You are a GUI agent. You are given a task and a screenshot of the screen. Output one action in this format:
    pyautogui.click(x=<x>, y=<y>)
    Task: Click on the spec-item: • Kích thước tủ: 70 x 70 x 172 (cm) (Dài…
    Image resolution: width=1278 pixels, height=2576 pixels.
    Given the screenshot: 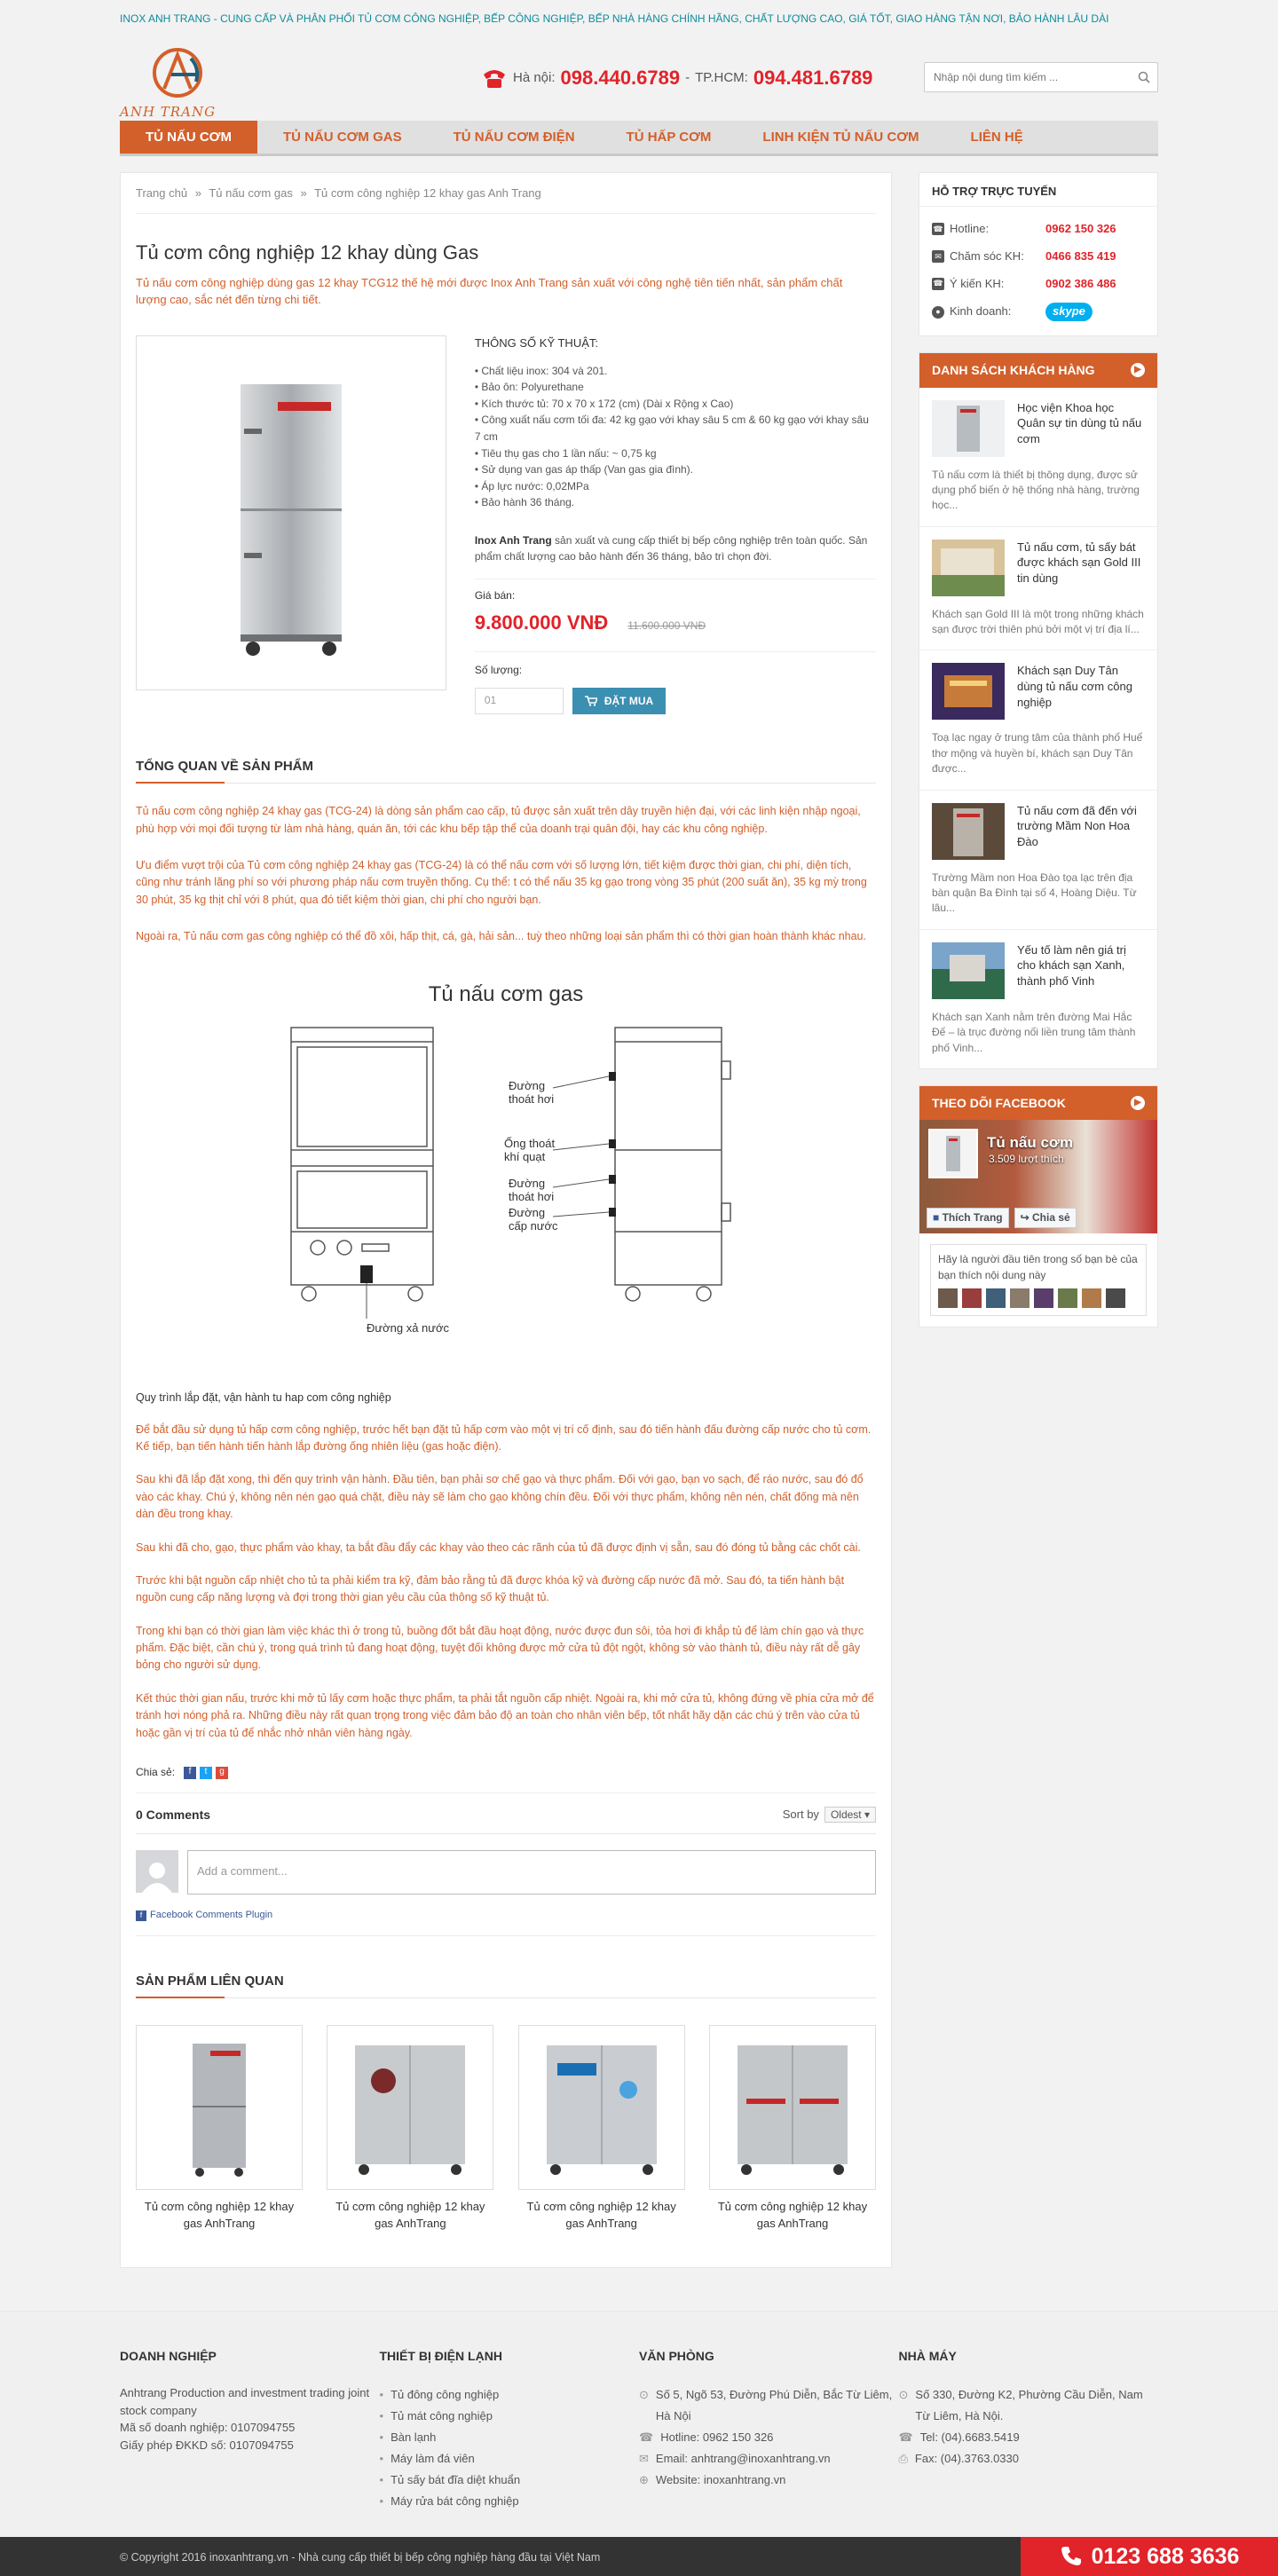 What is the action you would take?
    pyautogui.click(x=604, y=404)
    